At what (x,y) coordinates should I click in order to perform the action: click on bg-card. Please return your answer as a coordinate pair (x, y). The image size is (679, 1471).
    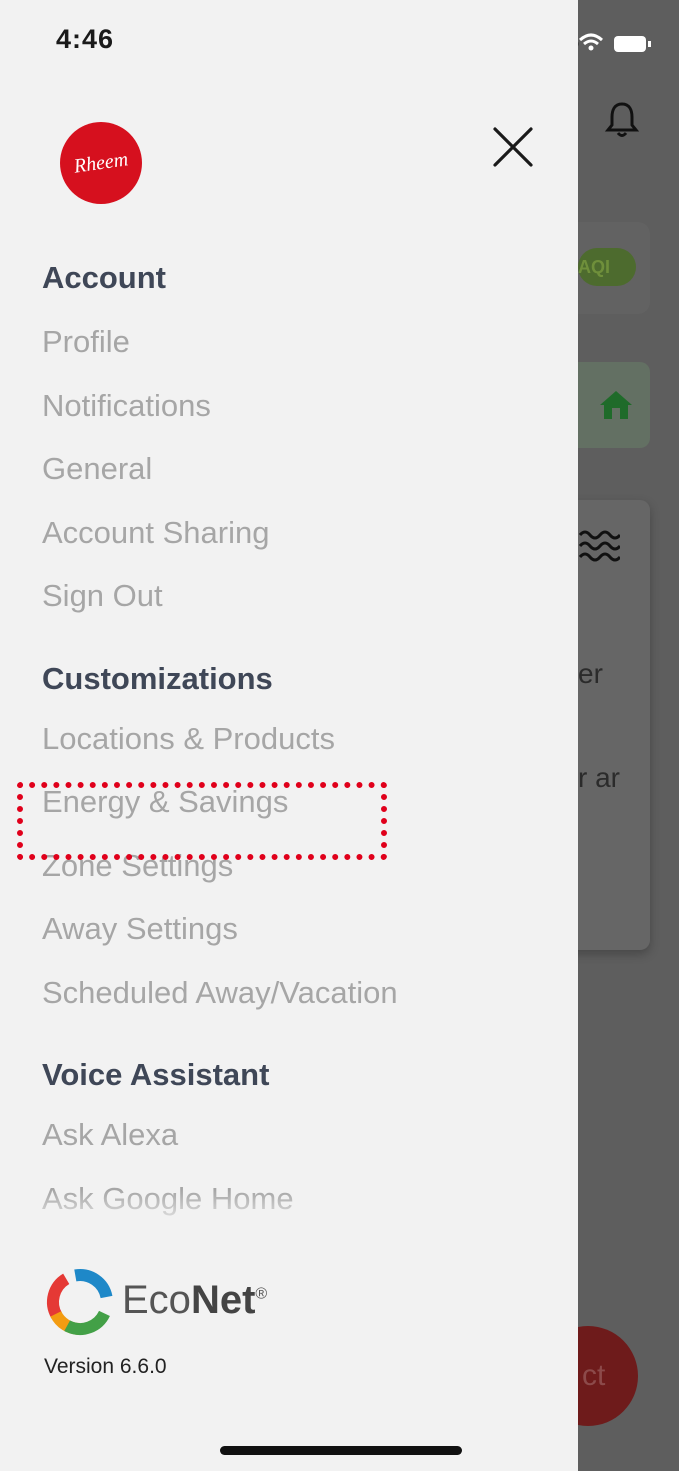
    Looking at the image, I should click on (614, 725).